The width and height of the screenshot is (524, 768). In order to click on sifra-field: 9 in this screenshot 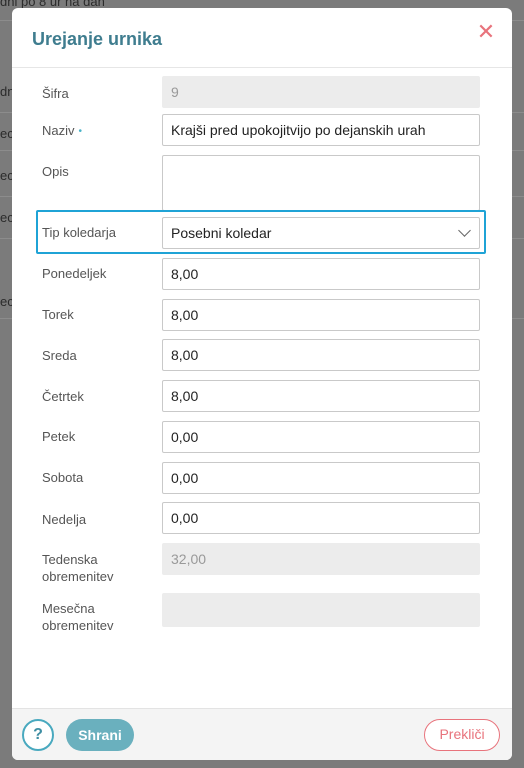, I will do `click(321, 92)`.